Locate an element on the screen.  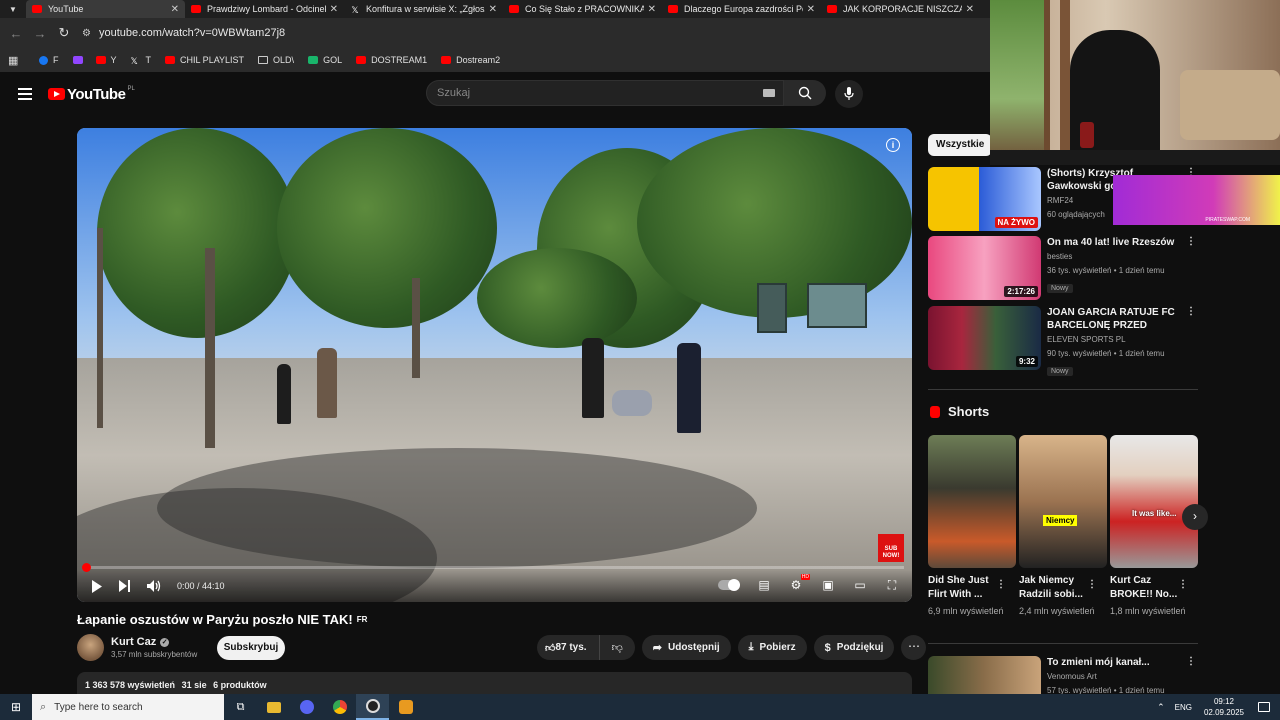
bookmark-chil-playlist: CHIL PLAYLIST is located at coordinates (204, 60).